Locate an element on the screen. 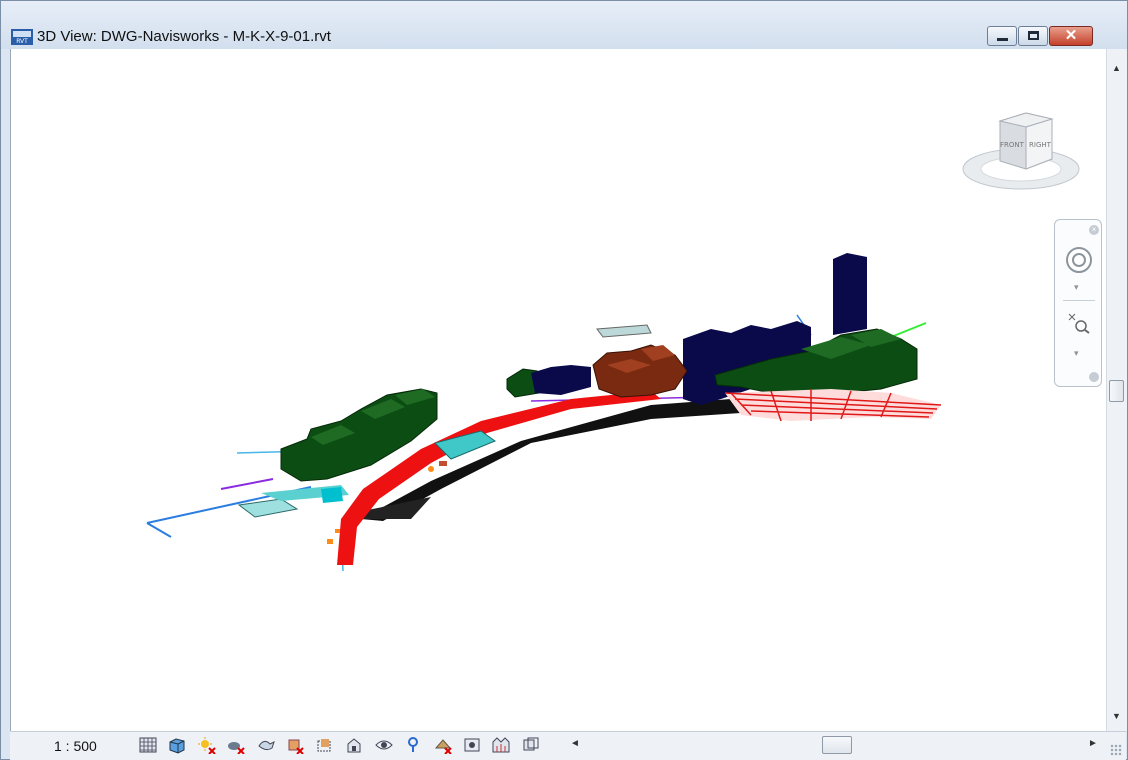 This screenshot has width=1128, height=760. render-icon is located at coordinates (266, 745).